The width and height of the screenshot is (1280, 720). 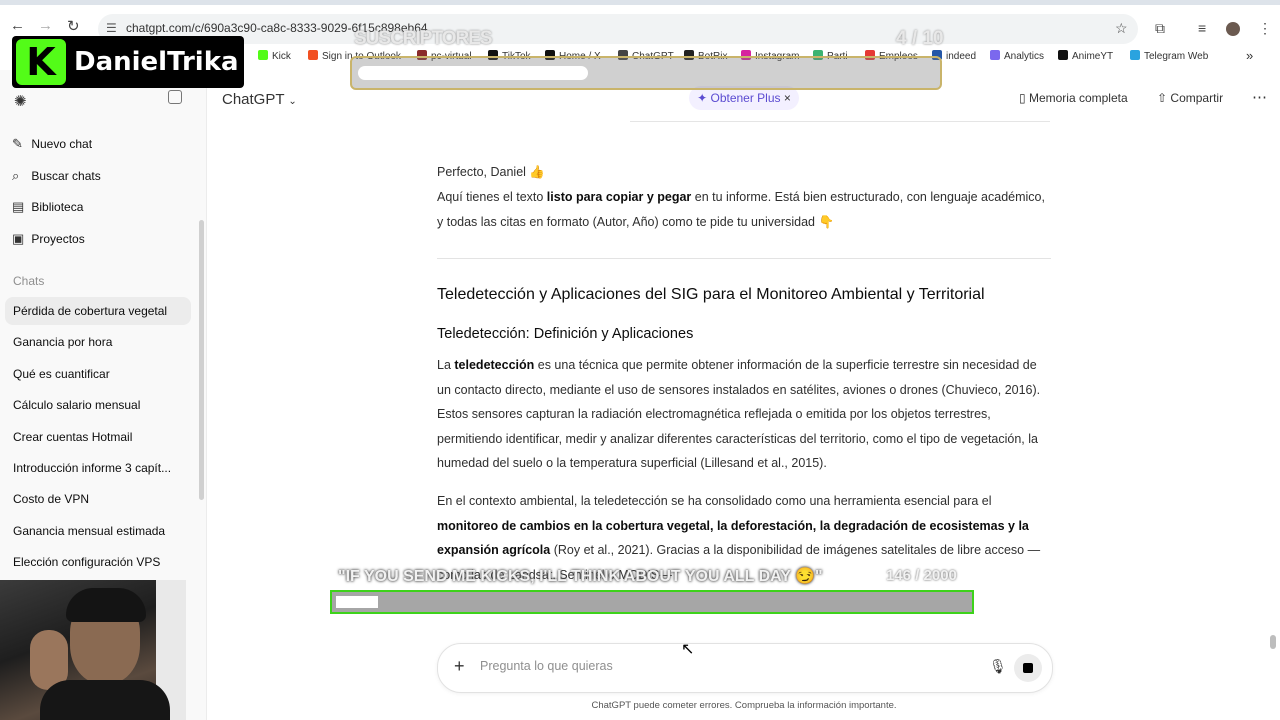 I want to click on sidebar-chat-item: Qué es cuantificar, so click(x=98, y=374).